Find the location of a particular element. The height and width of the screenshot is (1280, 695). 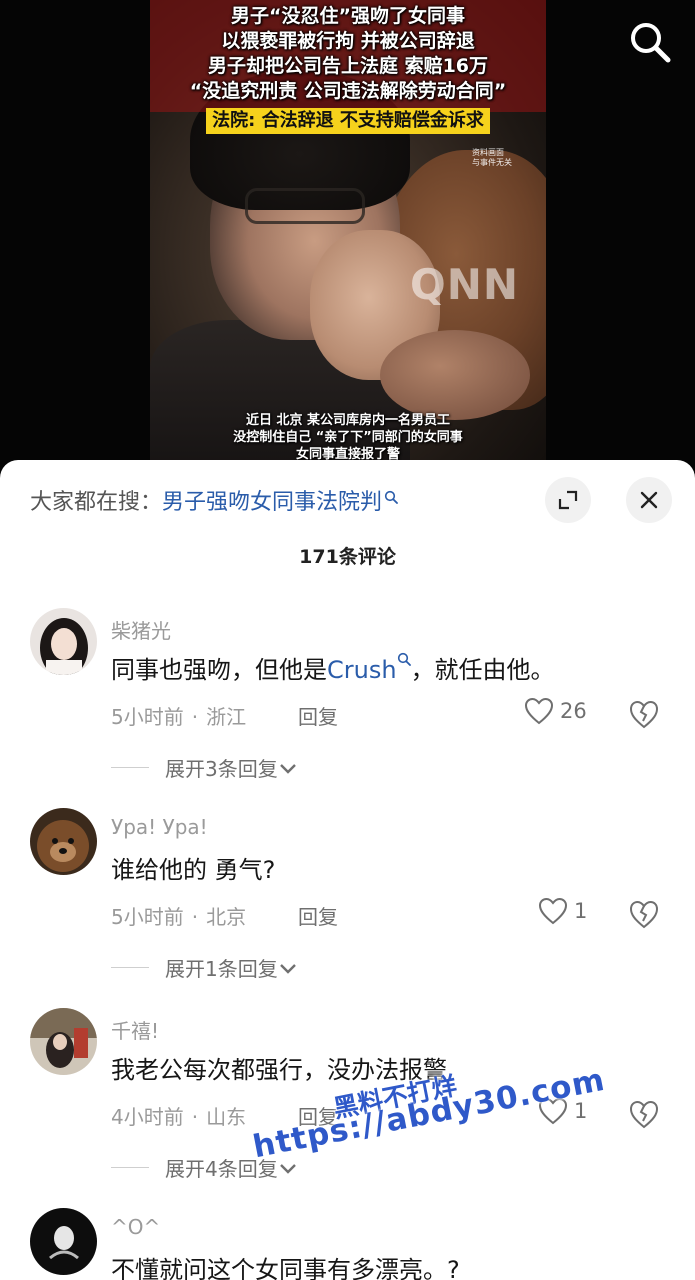

comment-location: 山东 is located at coordinates (226, 1117).